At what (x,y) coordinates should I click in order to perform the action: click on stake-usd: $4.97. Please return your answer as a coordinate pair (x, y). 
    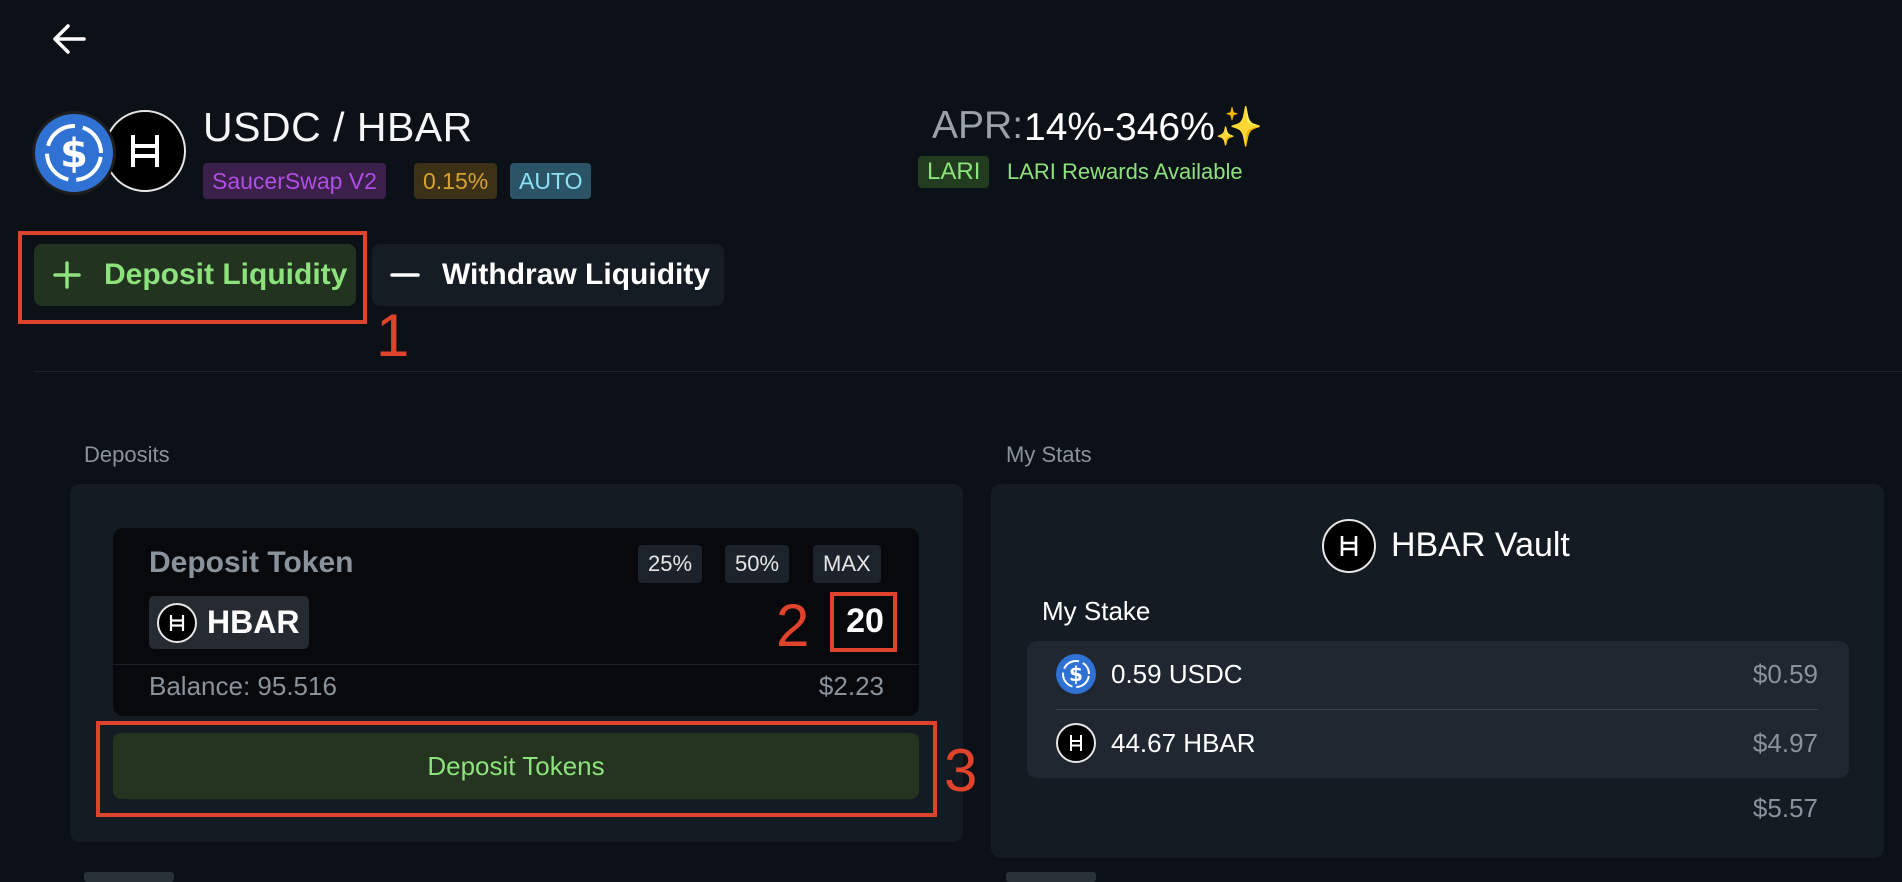
    Looking at the image, I should click on (1785, 742).